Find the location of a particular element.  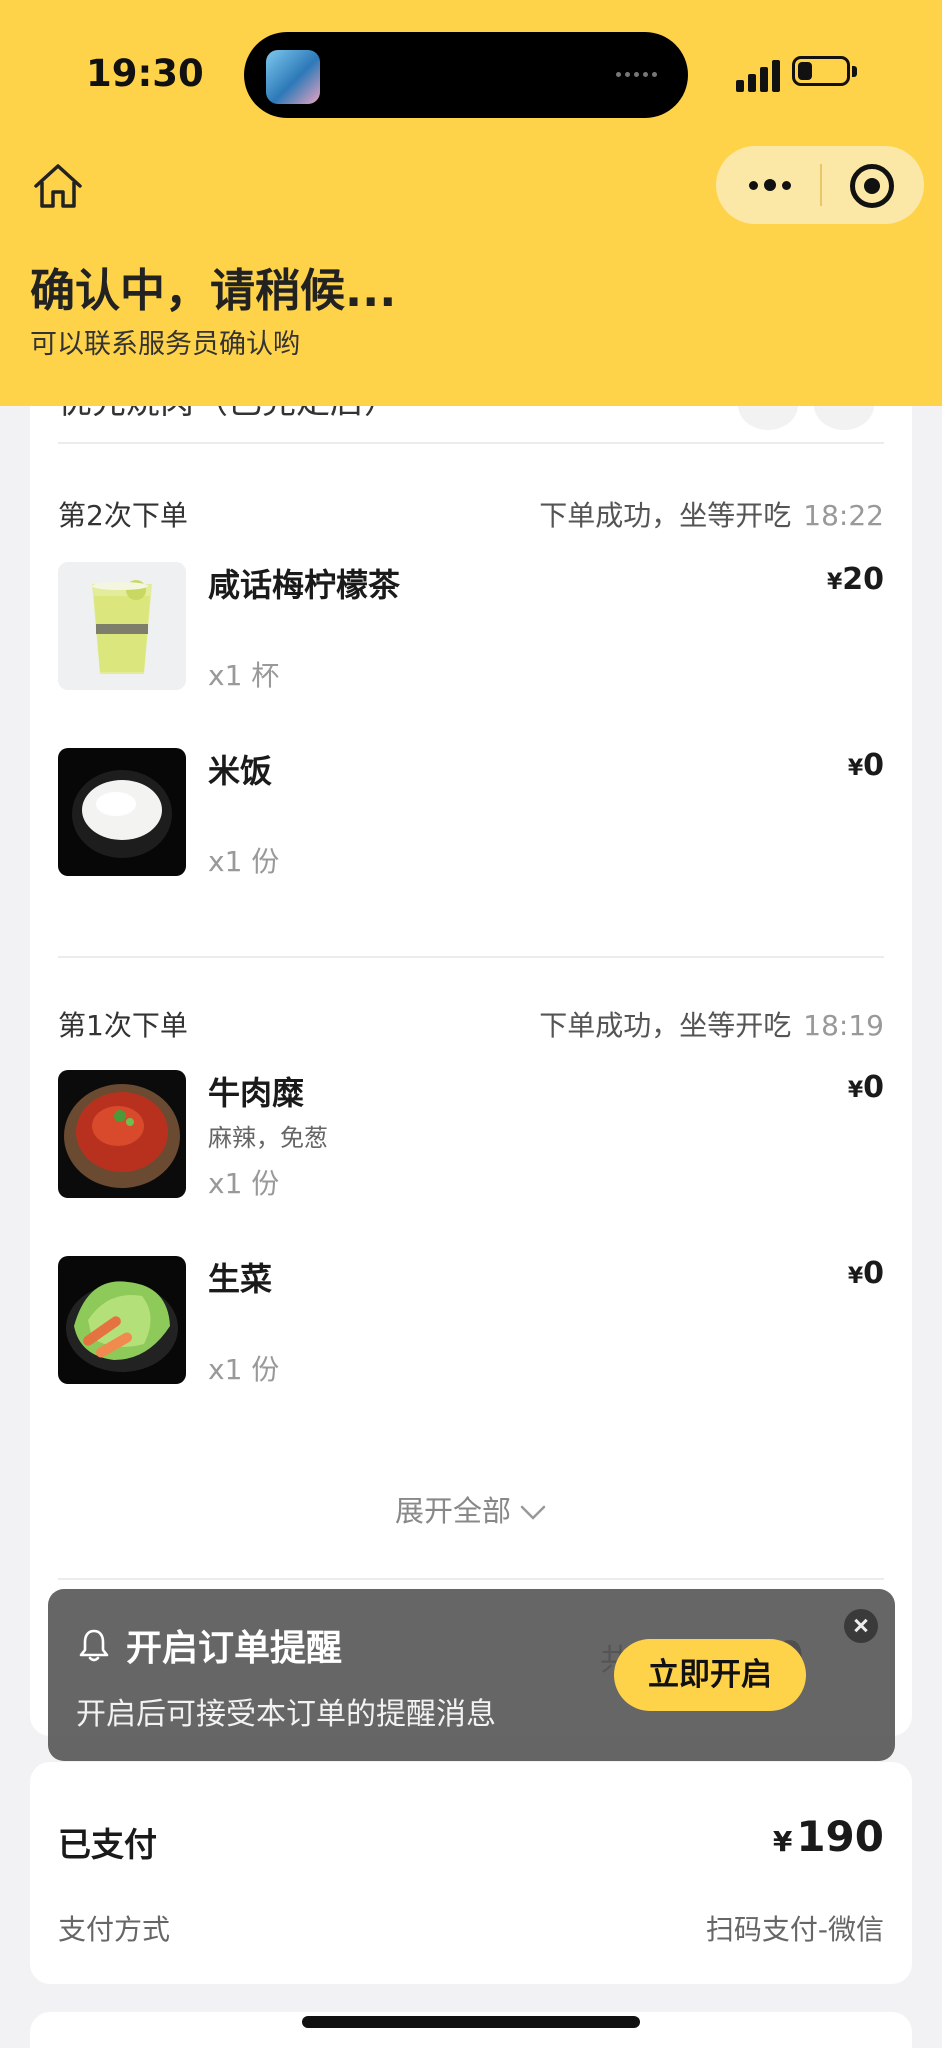

order-round-label: 第2次下单 is located at coordinates (123, 515).